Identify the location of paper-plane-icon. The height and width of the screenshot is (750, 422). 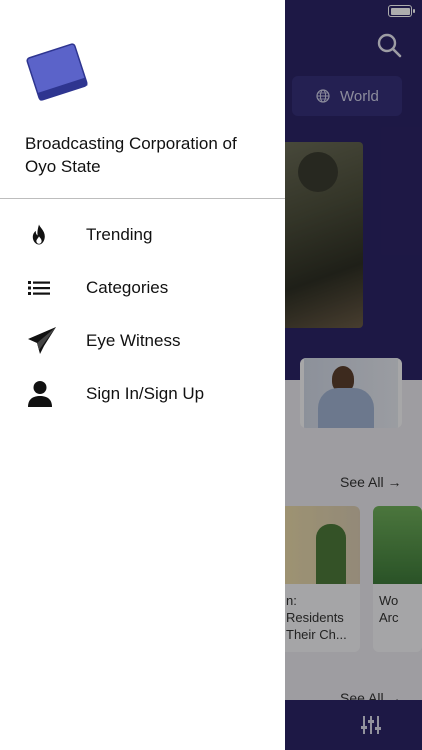
(43, 341).